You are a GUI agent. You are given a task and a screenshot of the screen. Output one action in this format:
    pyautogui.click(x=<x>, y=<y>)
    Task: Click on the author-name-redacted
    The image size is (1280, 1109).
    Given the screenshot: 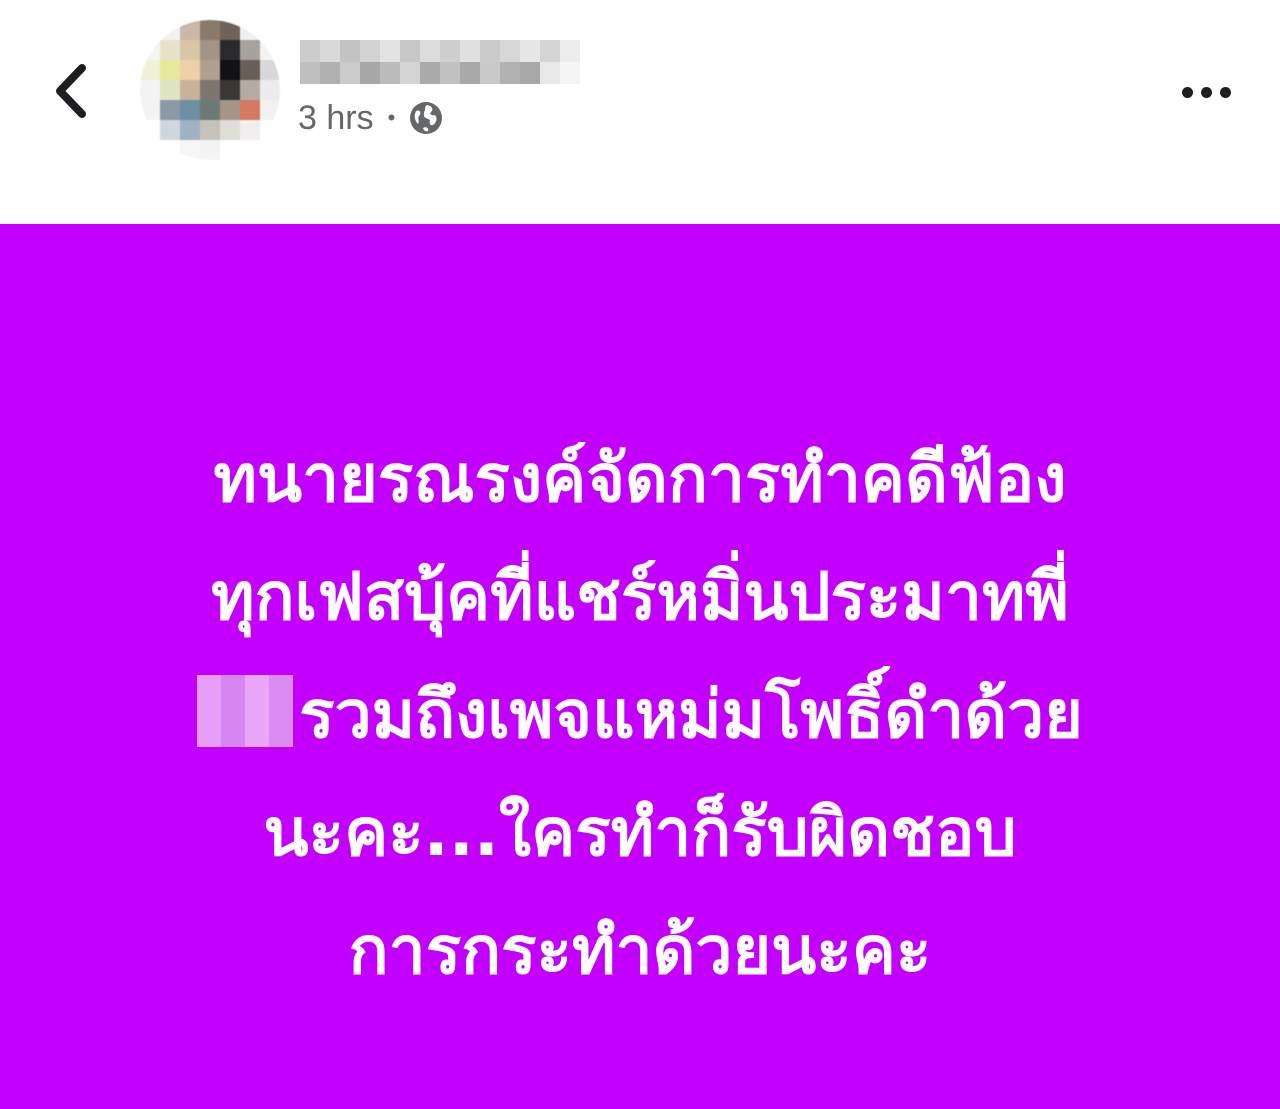 What is the action you would take?
    pyautogui.click(x=440, y=62)
    